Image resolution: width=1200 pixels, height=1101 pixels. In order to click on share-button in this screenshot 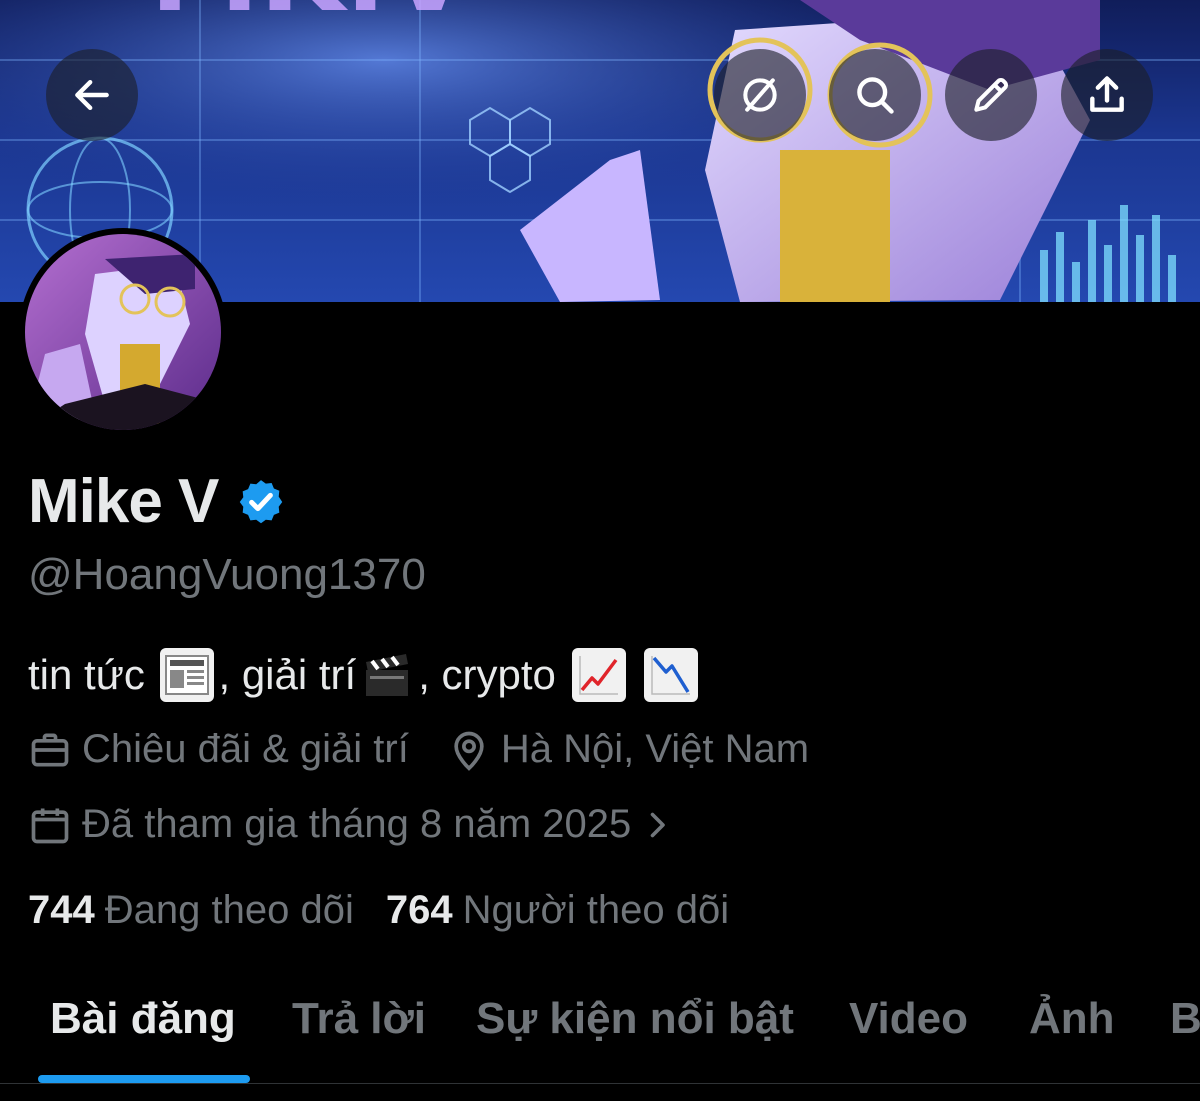, I will do `click(1107, 95)`.